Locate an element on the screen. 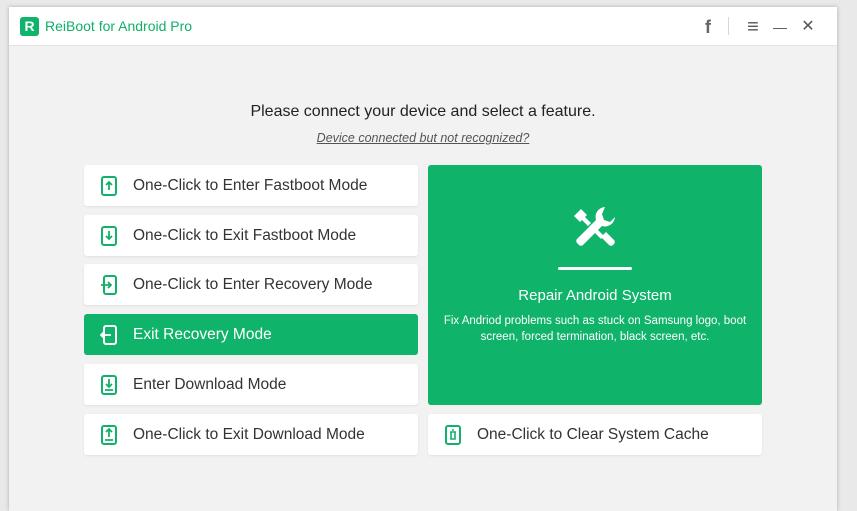 The width and height of the screenshot is (857, 511). exit-download-button: One-Click to Exit Download Mode is located at coordinates (251, 434).